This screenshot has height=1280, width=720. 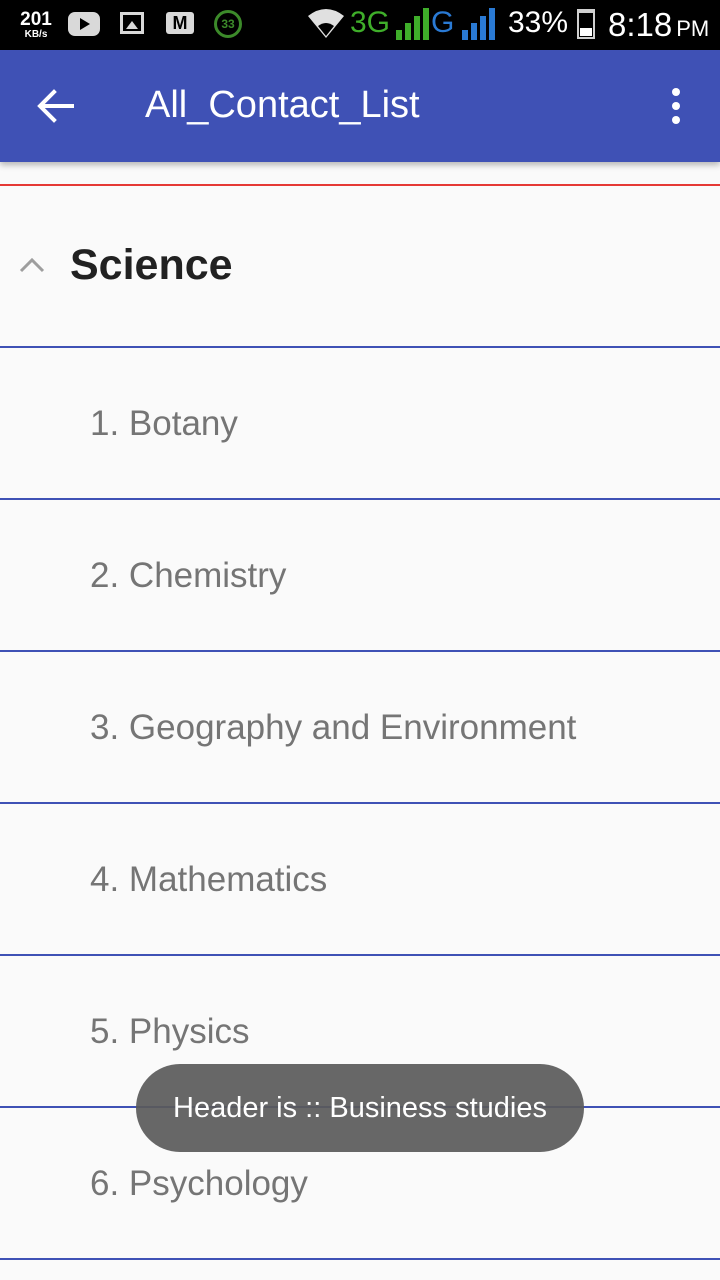 I want to click on list-item-label: 5. Physics, so click(x=170, y=1031).